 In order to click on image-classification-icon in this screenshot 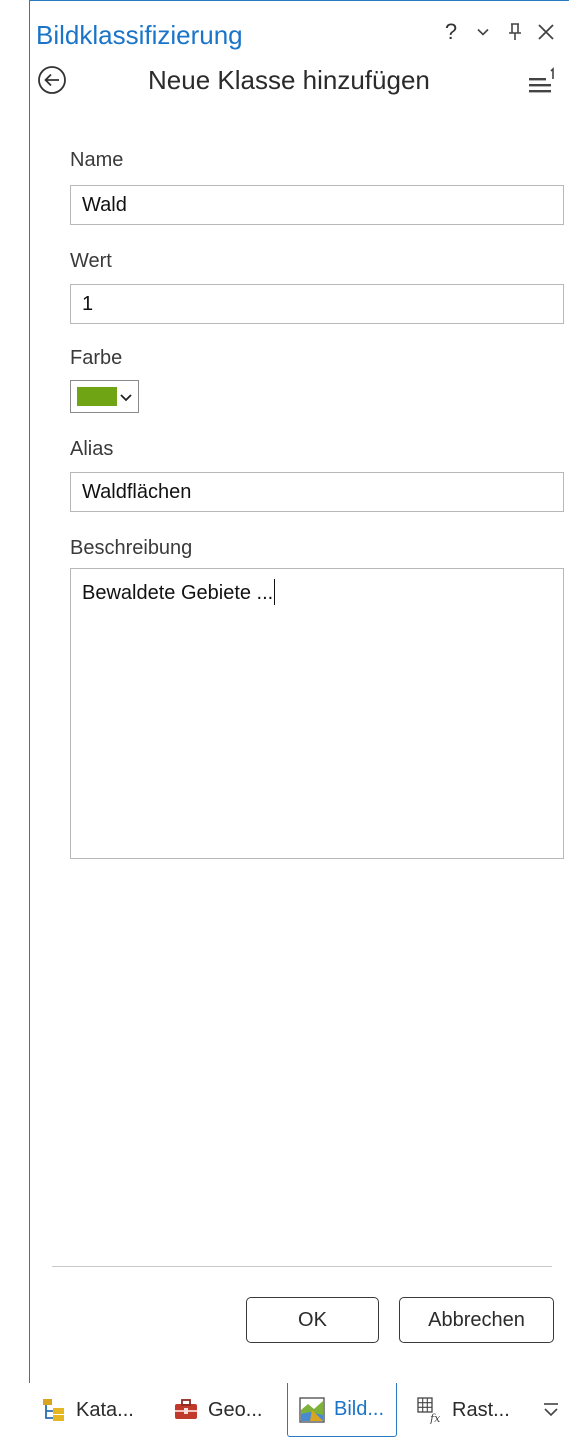, I will do `click(312, 1409)`.